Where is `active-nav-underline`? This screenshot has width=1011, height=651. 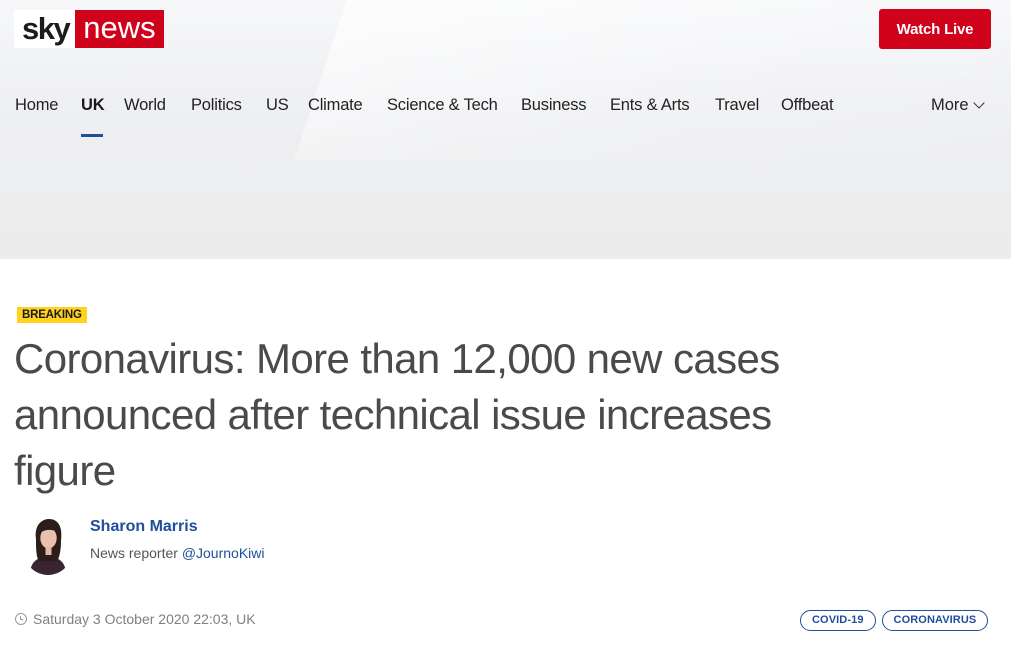
active-nav-underline is located at coordinates (92, 135).